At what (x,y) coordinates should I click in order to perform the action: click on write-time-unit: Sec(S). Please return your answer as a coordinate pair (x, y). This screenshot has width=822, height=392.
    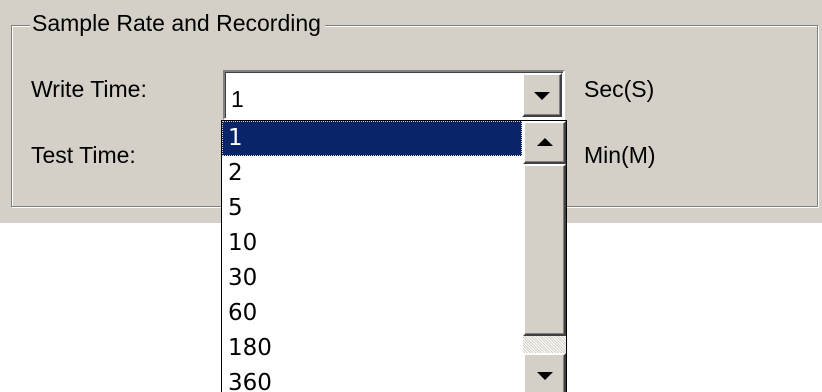
    Looking at the image, I should click on (619, 89).